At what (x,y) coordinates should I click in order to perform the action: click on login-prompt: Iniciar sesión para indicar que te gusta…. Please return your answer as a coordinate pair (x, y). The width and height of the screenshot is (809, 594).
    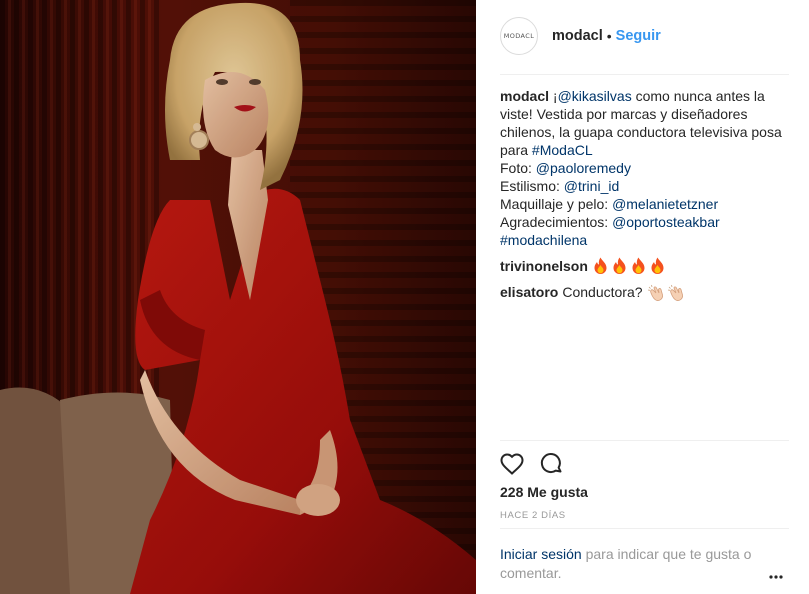
    Looking at the image, I should click on (632, 564).